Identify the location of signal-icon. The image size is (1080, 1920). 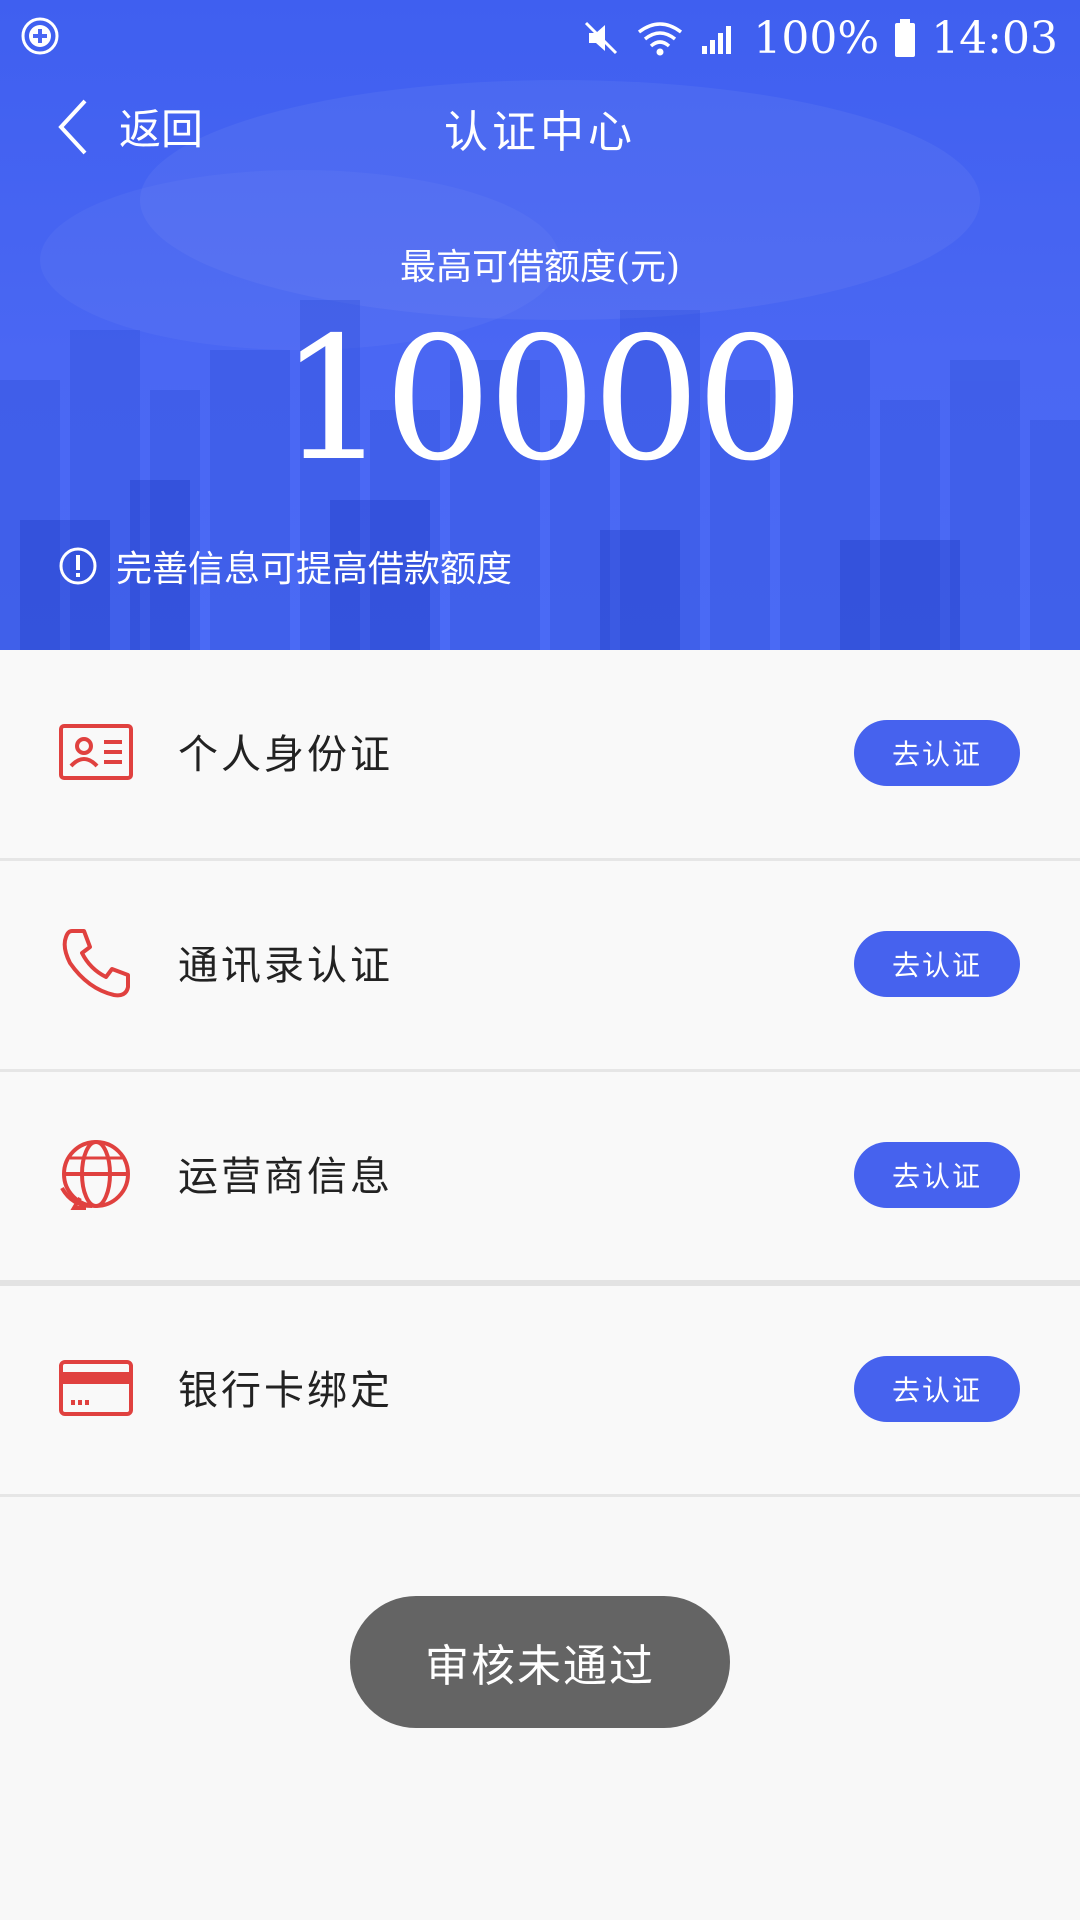
(717, 40).